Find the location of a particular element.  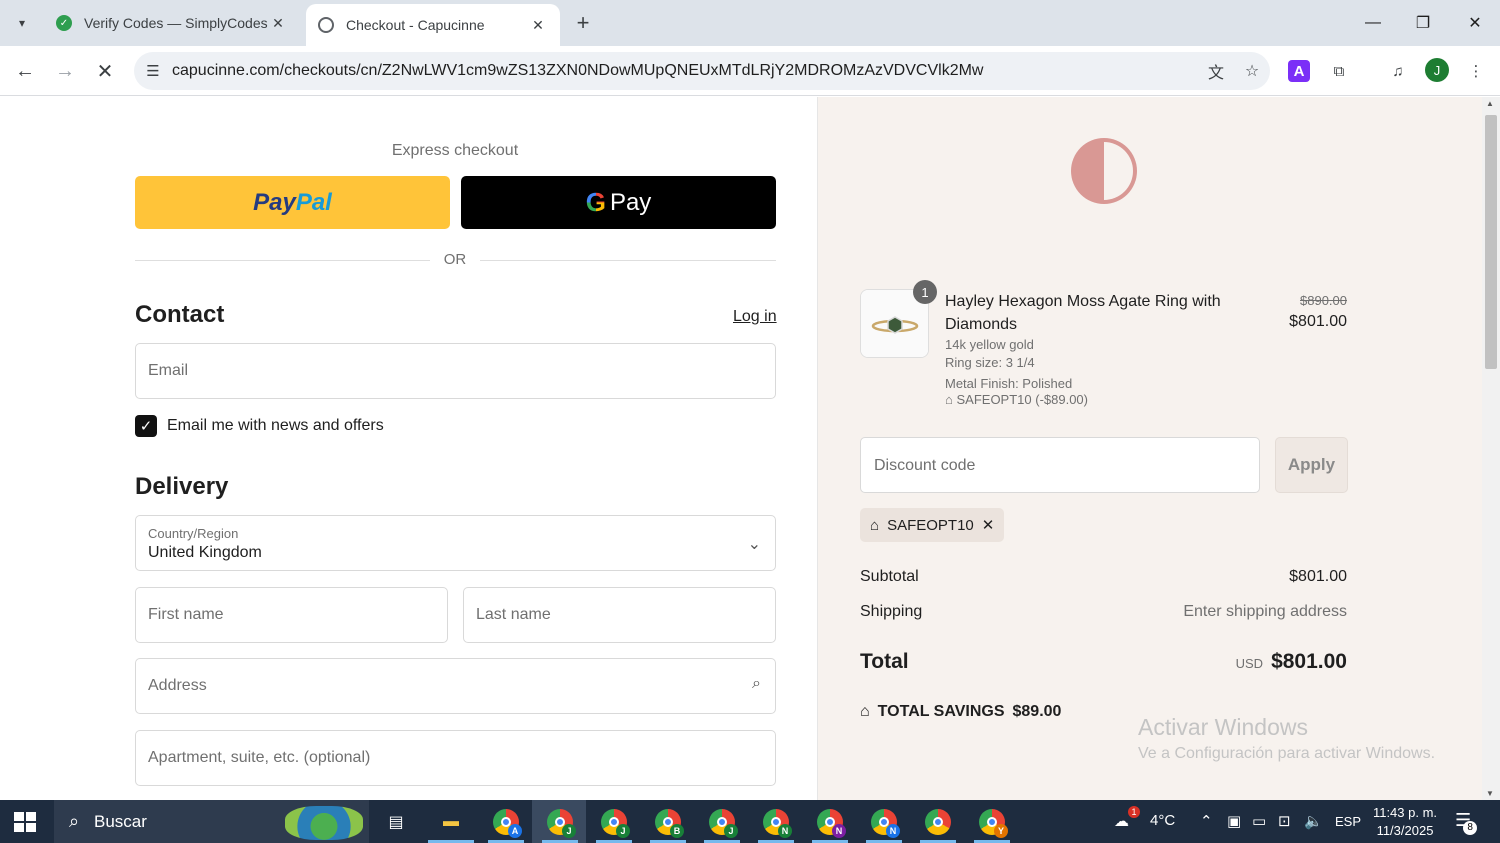

watermark-line1: Activar Windows is located at coordinates (1223, 727).